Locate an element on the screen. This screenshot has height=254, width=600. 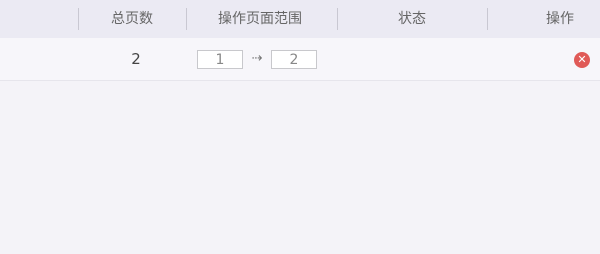
status-value is located at coordinates (412, 59).